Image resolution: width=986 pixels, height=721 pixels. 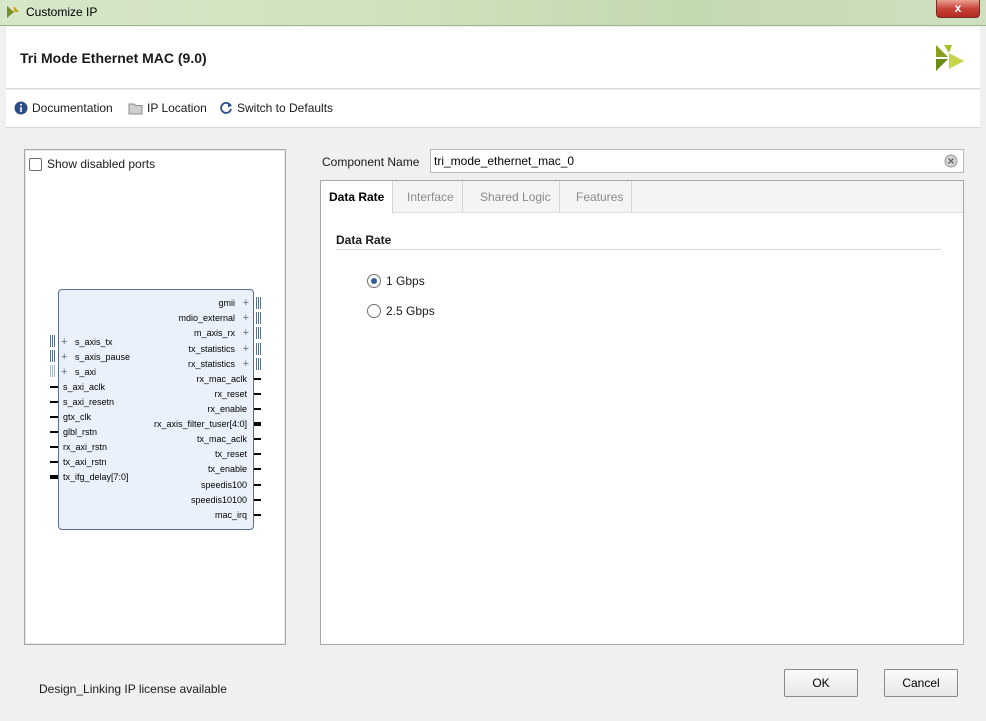 What do you see at coordinates (96, 477) in the screenshot?
I see `port-label: tx_ifg_delay[7:0]` at bounding box center [96, 477].